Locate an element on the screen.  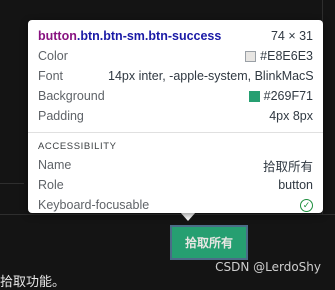
section-divider is located at coordinates (175, 132).